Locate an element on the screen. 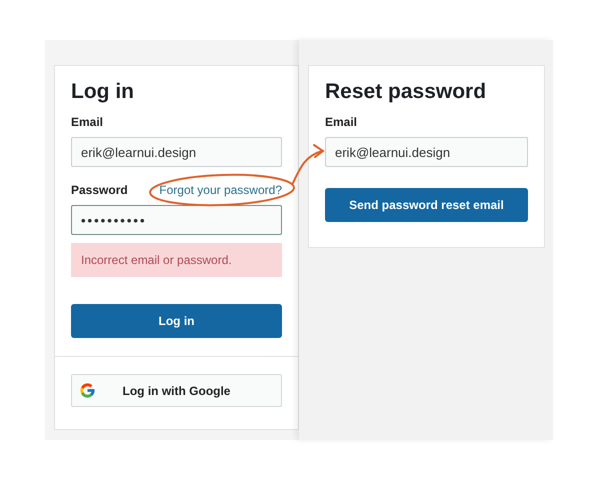 The image size is (600, 480). login-button: Log in is located at coordinates (176, 321).